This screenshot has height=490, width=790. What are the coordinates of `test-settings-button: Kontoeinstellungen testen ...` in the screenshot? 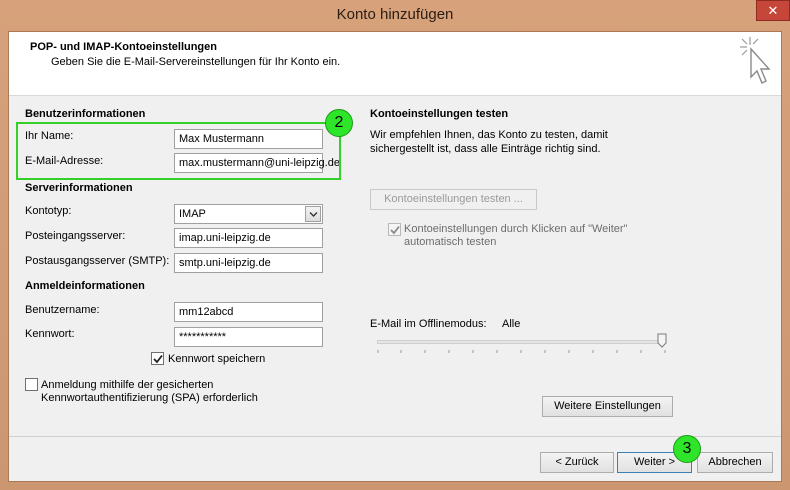 It's located at (453, 199).